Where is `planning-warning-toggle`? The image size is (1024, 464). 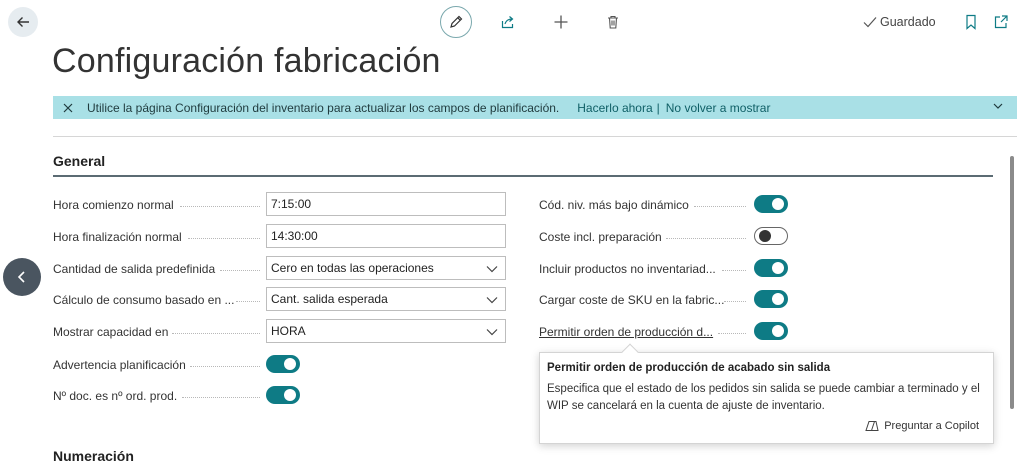
planning-warning-toggle is located at coordinates (283, 364).